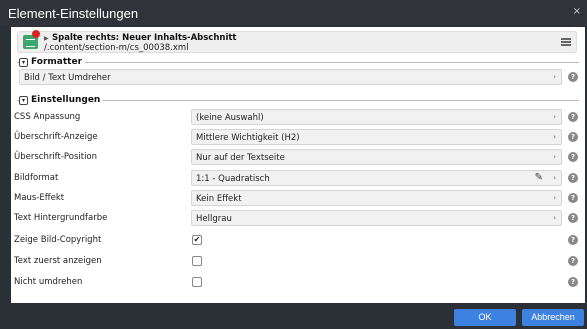 This screenshot has height=329, width=587. What do you see at coordinates (197, 282) in the screenshot?
I see `no-flip-checkbox` at bounding box center [197, 282].